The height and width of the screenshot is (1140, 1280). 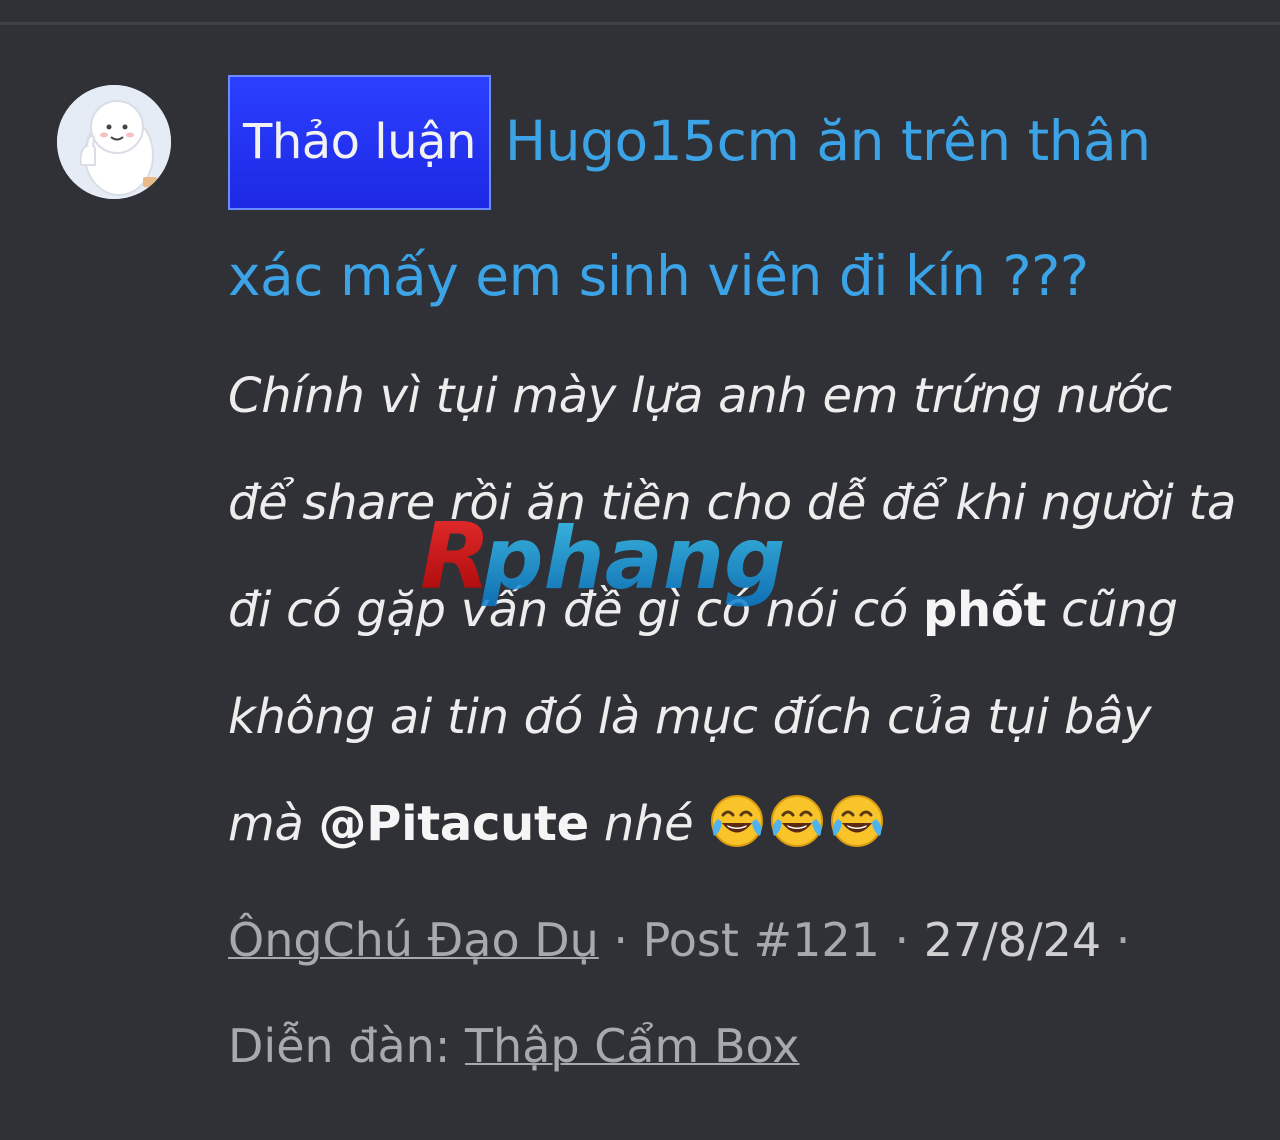 I want to click on top-divider, so click(x=640, y=23).